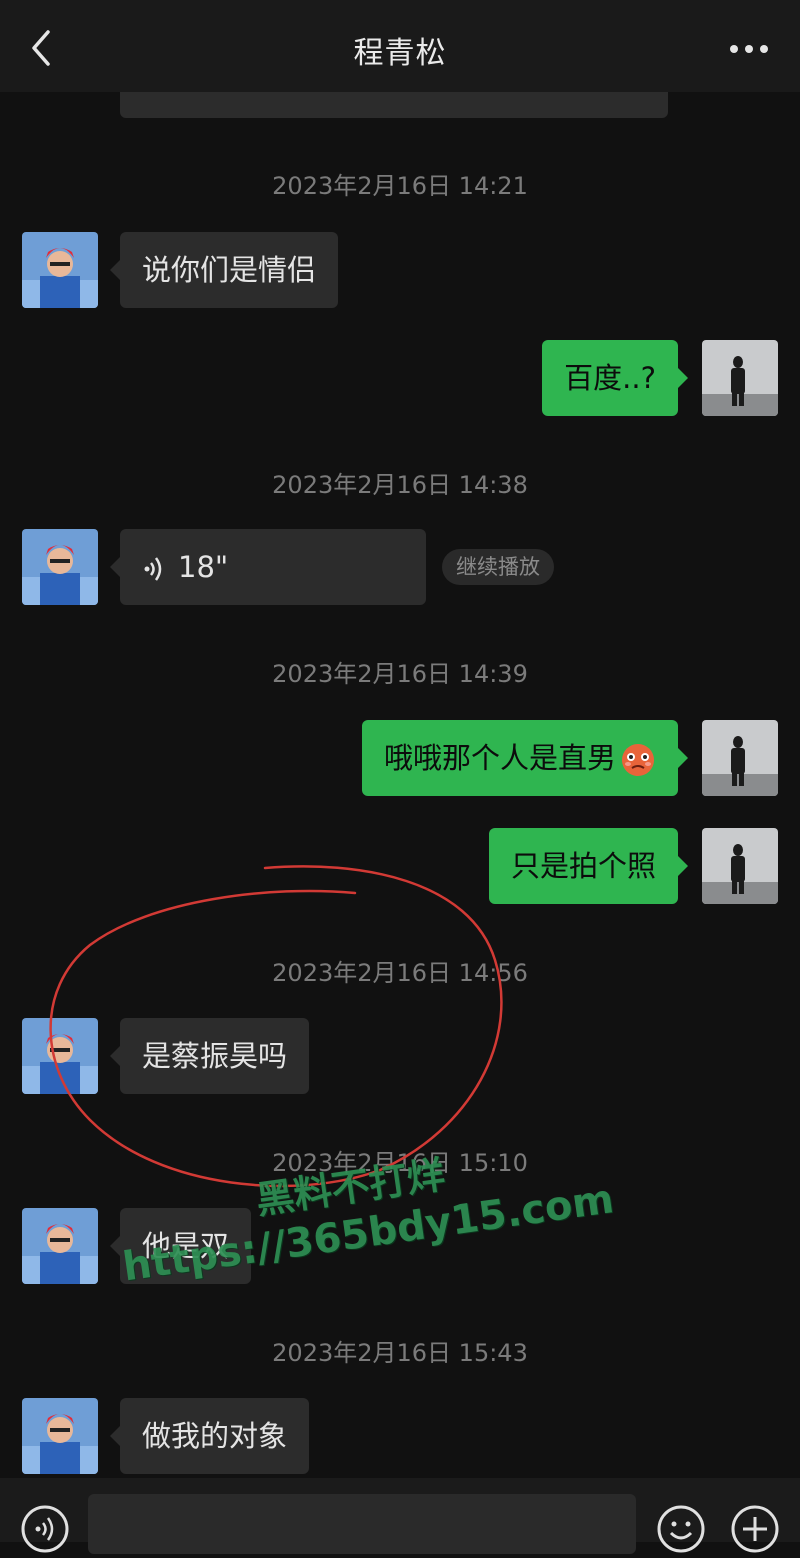  I want to click on voice-input-icon, so click(45, 1529).